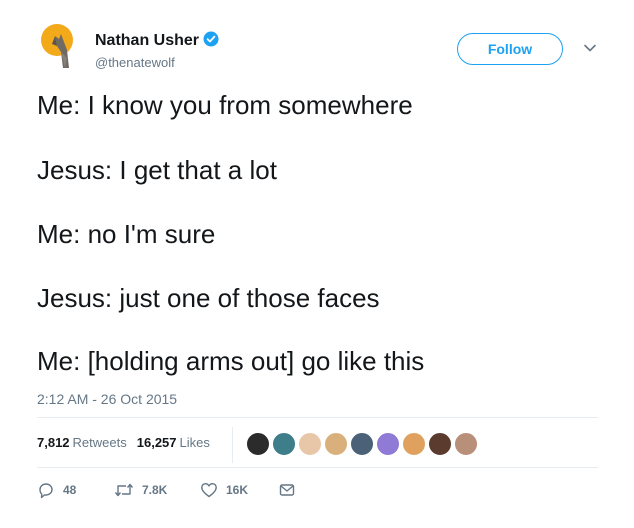 Image resolution: width=634 pixels, height=528 pixels. What do you see at coordinates (107, 399) in the screenshot?
I see `tweet-timestamp: 2:12 AM - 26 Oct 2015` at bounding box center [107, 399].